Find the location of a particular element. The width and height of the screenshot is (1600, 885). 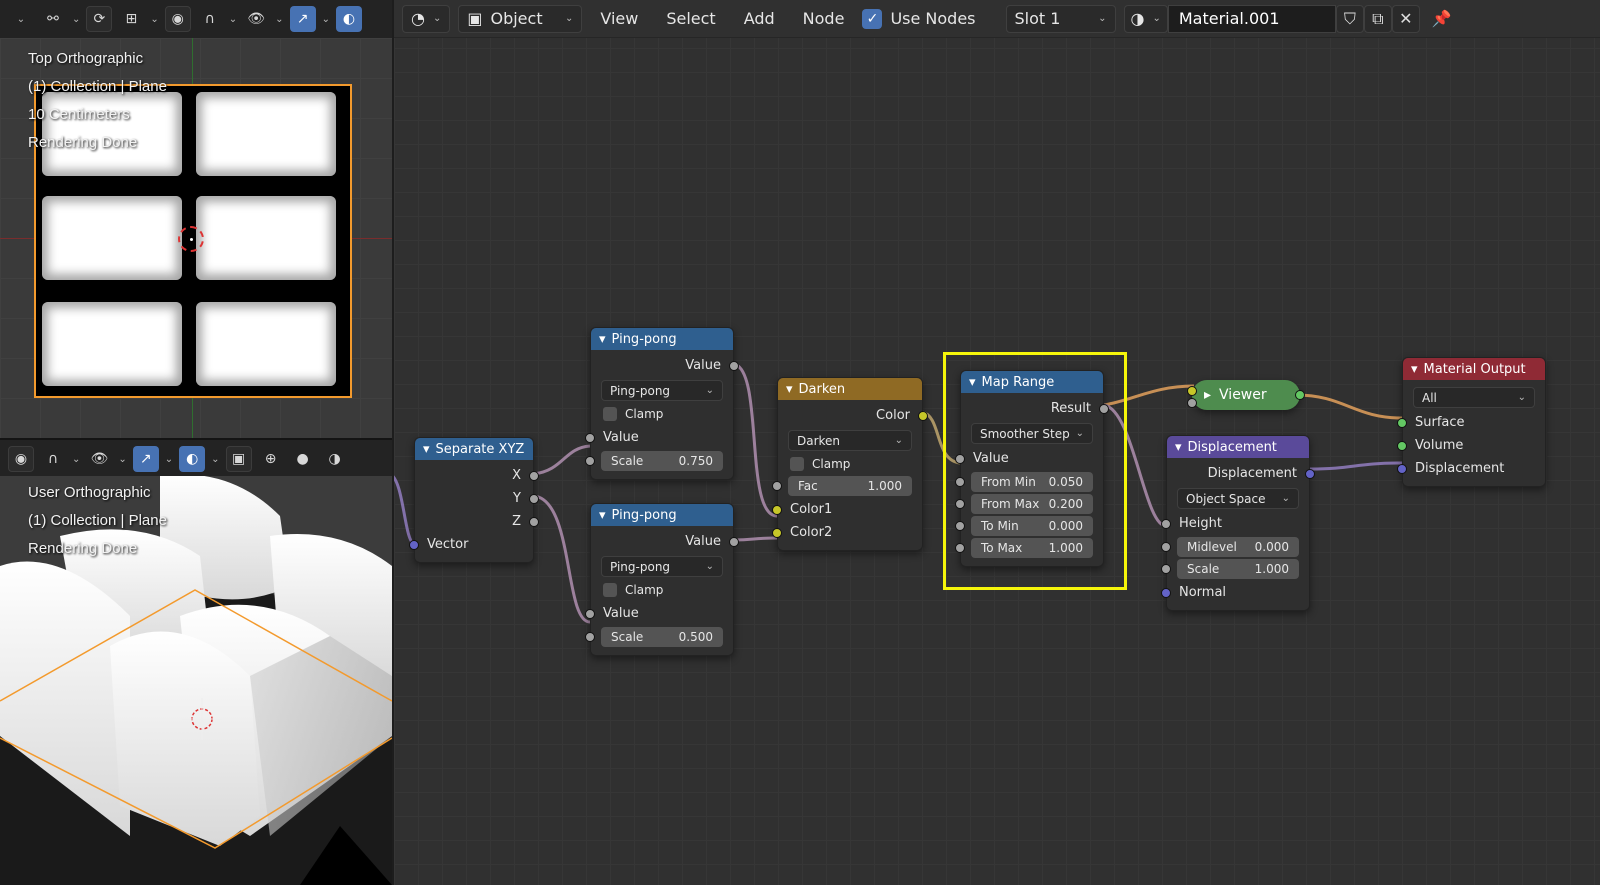

blend-mode-dropdown: Darken ⌄ is located at coordinates (850, 440).